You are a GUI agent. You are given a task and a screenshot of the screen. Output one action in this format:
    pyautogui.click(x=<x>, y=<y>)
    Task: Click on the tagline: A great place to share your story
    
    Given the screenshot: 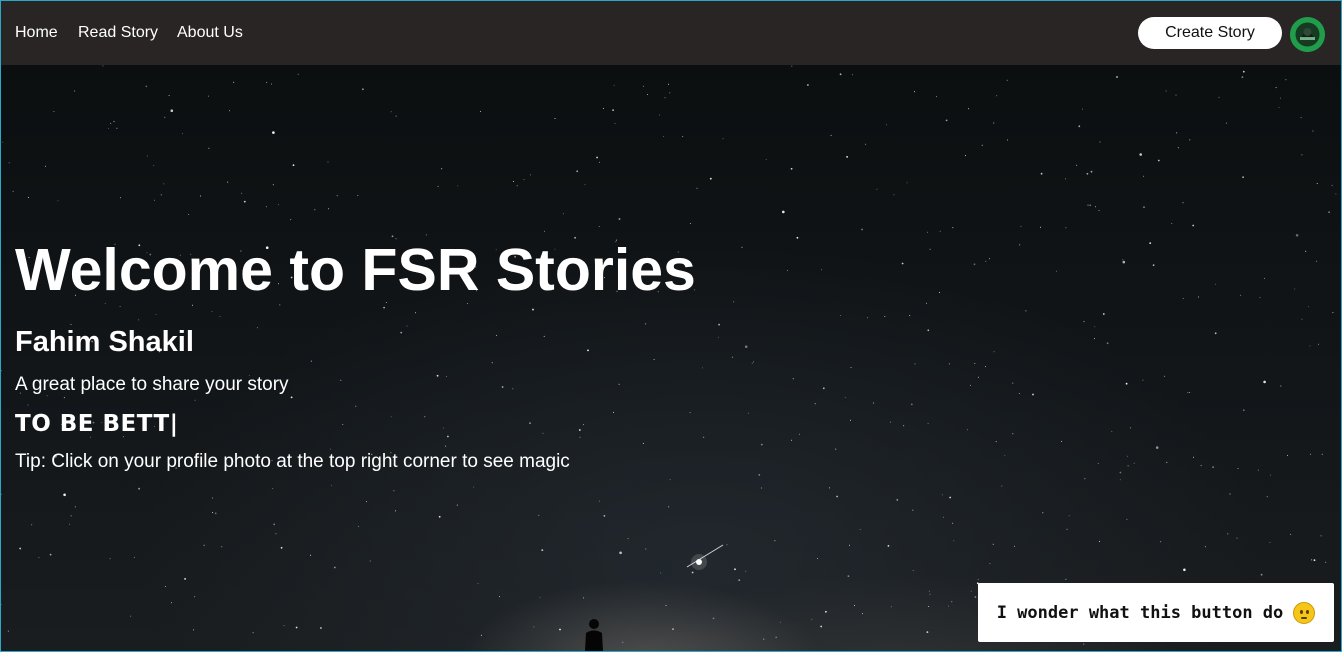 What is the action you would take?
    pyautogui.click(x=152, y=384)
    